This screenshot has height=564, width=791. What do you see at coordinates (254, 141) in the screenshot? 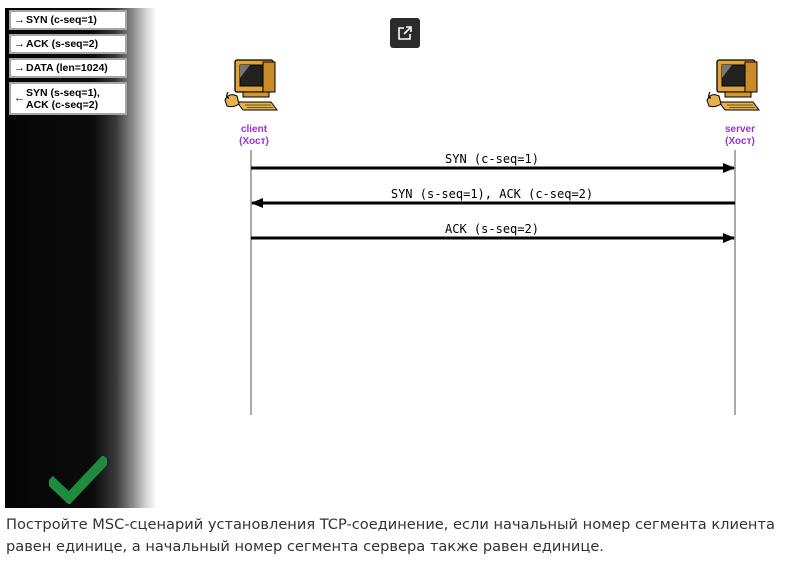
I see `entity-type-client: (Хост)` at bounding box center [254, 141].